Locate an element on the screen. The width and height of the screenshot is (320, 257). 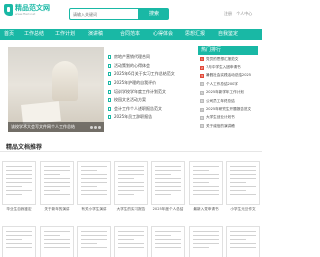
nav-item-home: 首页 is located at coordinates (9, 34).